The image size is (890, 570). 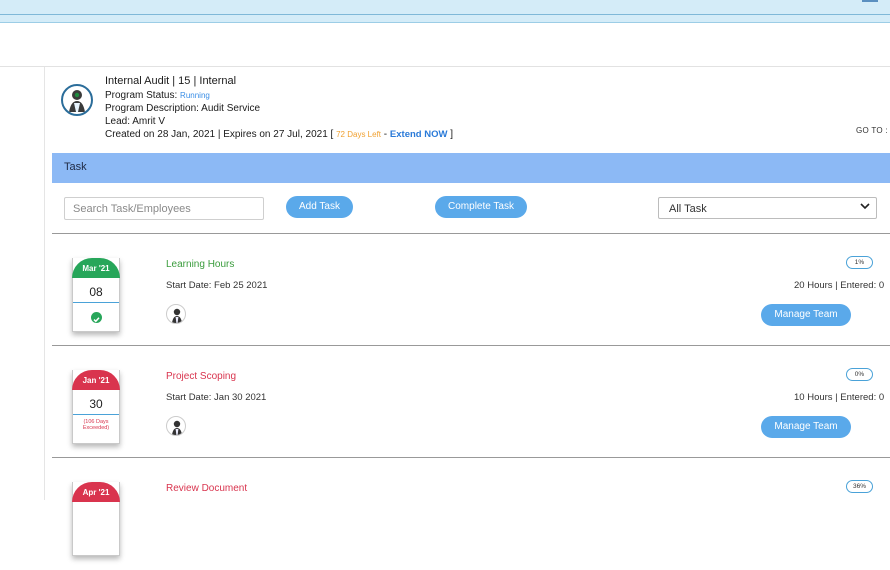 I want to click on task-calendar: Jan '21 30 (106 Days Exceeded), so click(x=96, y=407).